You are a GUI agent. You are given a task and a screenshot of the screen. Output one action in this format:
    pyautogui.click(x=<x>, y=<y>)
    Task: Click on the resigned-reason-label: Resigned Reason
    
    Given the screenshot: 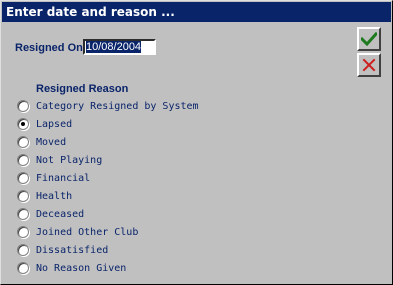 What is the action you would take?
    pyautogui.click(x=82, y=89)
    